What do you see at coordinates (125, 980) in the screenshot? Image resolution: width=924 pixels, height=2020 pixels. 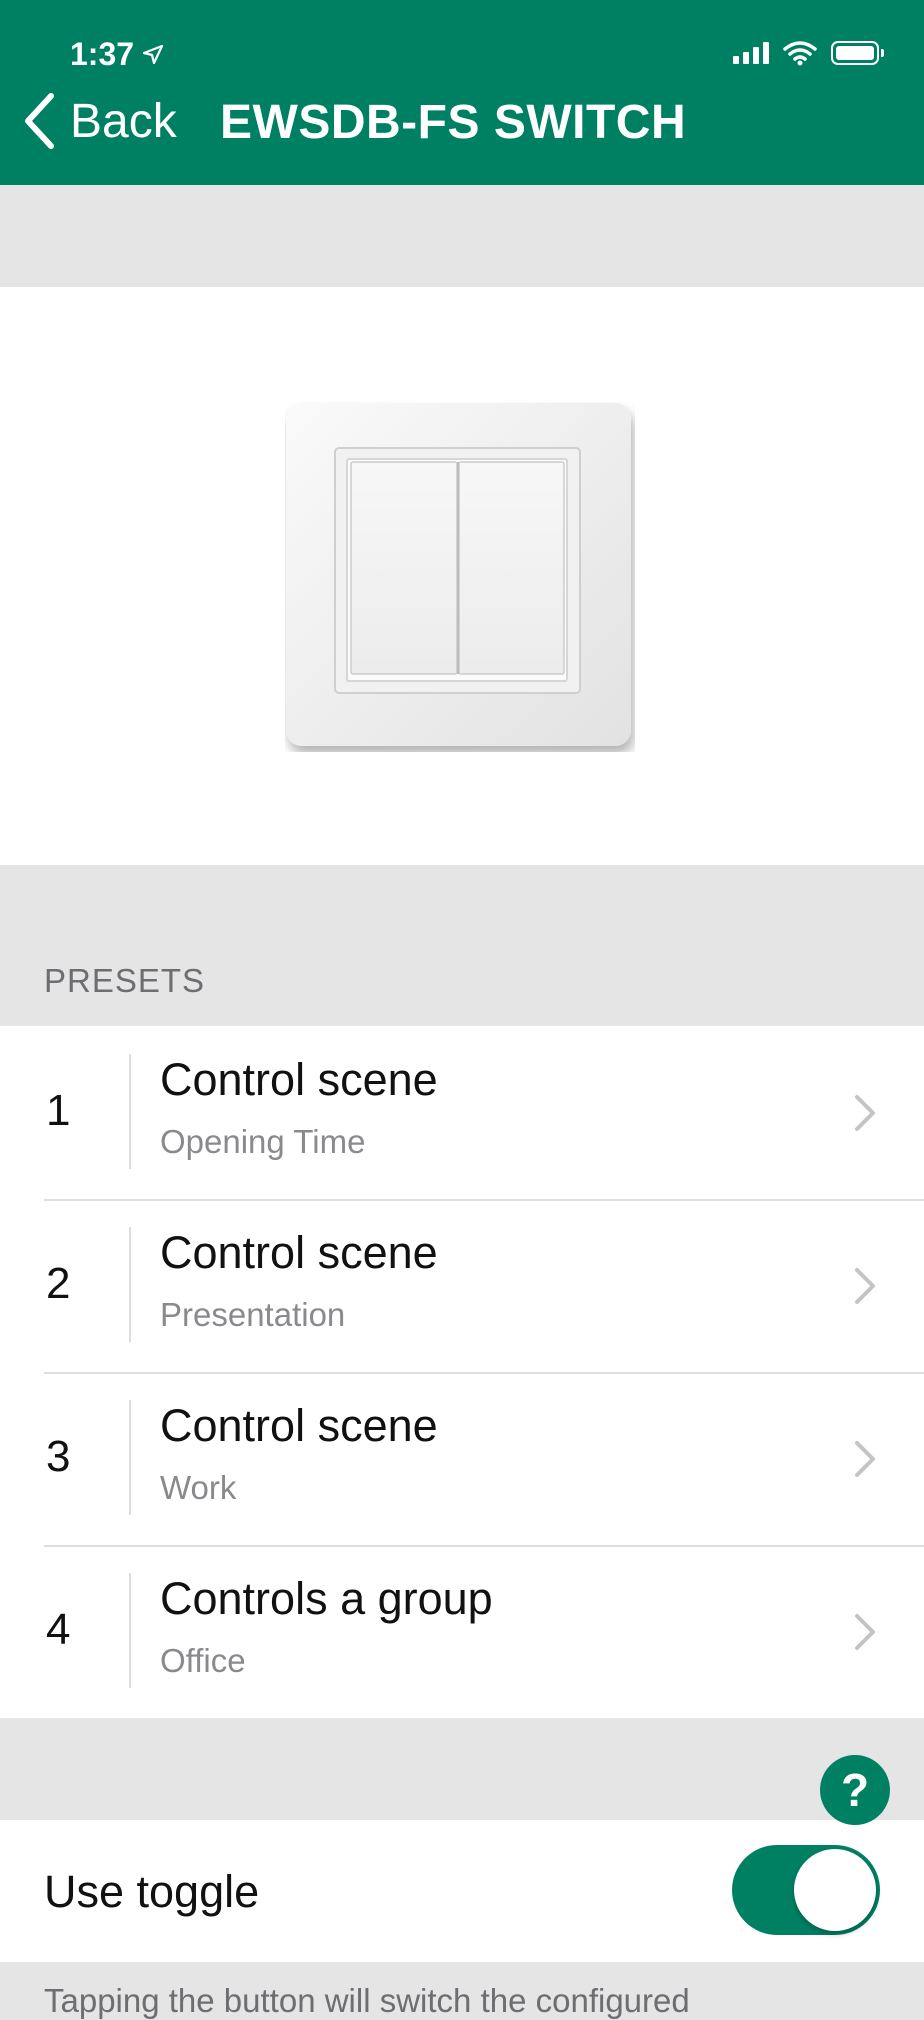 I see `presets-section-header: PRESETS` at bounding box center [125, 980].